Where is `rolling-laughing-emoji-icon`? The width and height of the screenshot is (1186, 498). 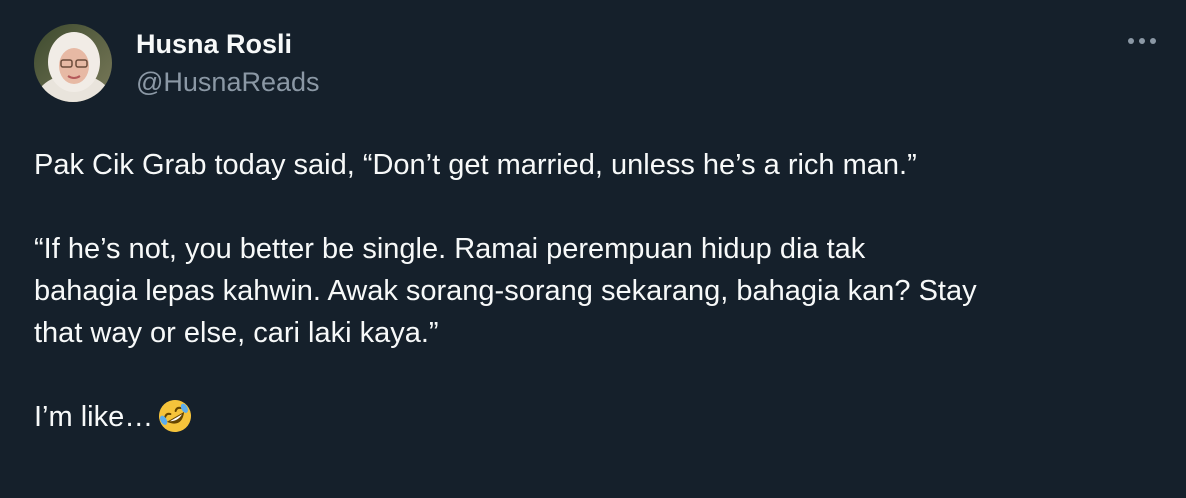
rolling-laughing-emoji-icon is located at coordinates (175, 422).